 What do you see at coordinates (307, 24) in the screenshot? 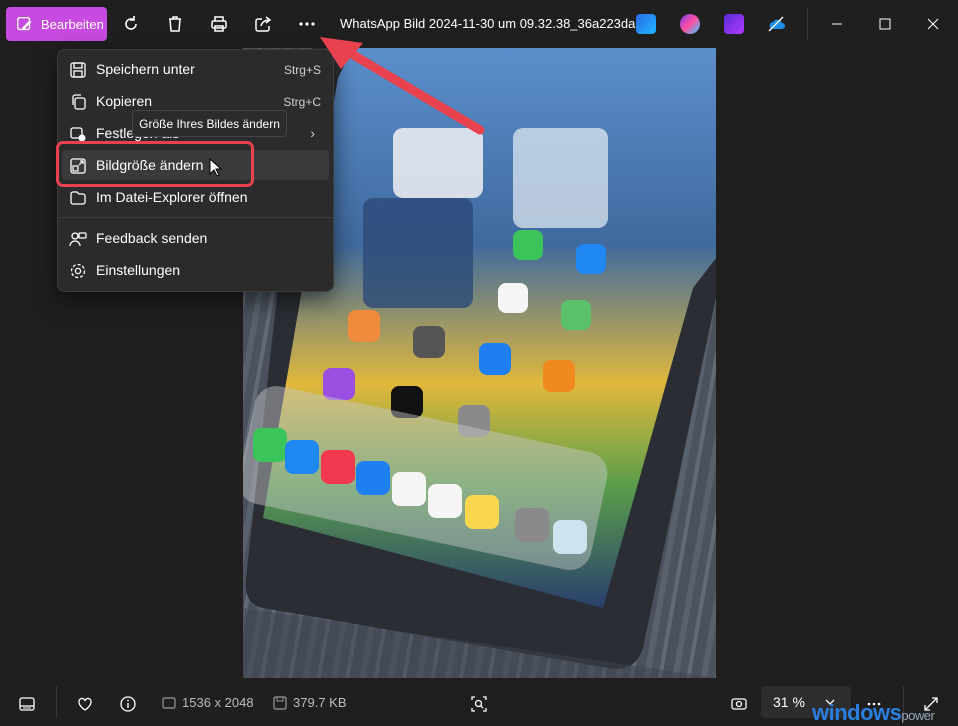
I see `more-icon` at bounding box center [307, 24].